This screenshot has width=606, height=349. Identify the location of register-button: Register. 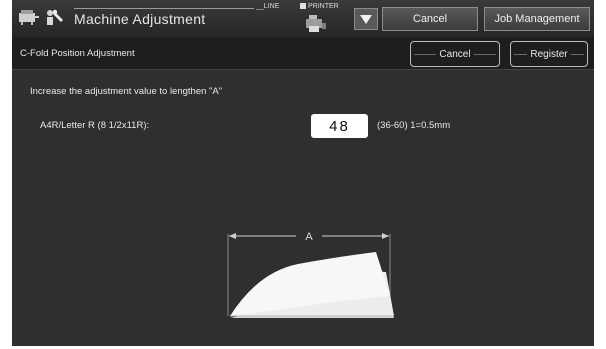
(549, 54).